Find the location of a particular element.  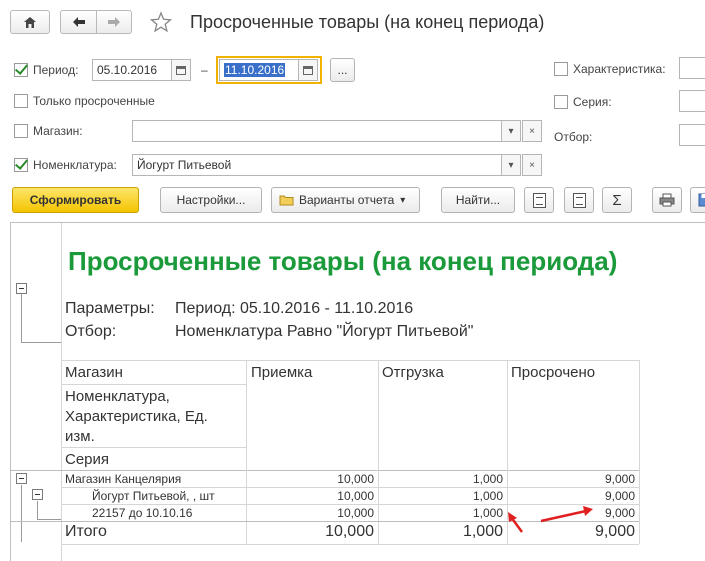

item-field: Йогурт Питьевой is located at coordinates (317, 165).